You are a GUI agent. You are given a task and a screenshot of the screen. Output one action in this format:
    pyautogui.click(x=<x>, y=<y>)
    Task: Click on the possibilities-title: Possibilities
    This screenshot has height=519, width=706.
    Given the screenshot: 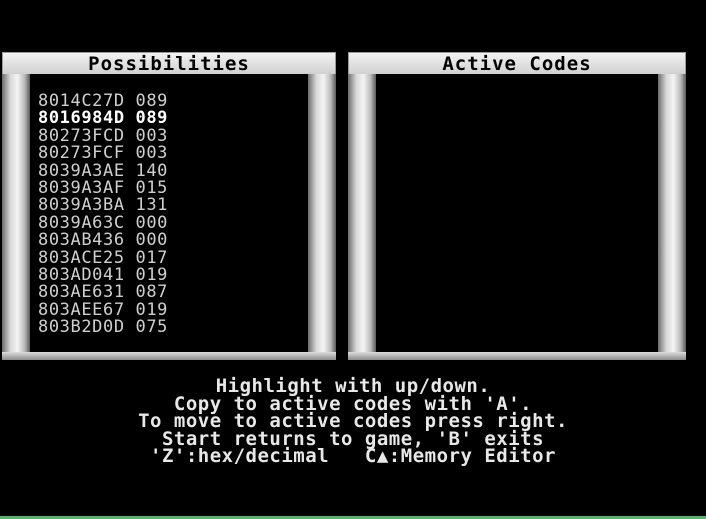 What is the action you would take?
    pyautogui.click(x=169, y=64)
    